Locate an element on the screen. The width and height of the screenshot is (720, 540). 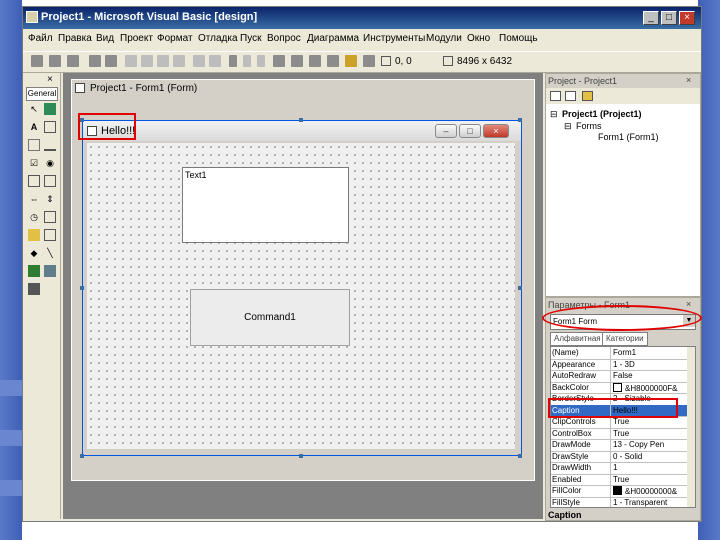
menu-project: Проект is located at coordinates (136, 38).